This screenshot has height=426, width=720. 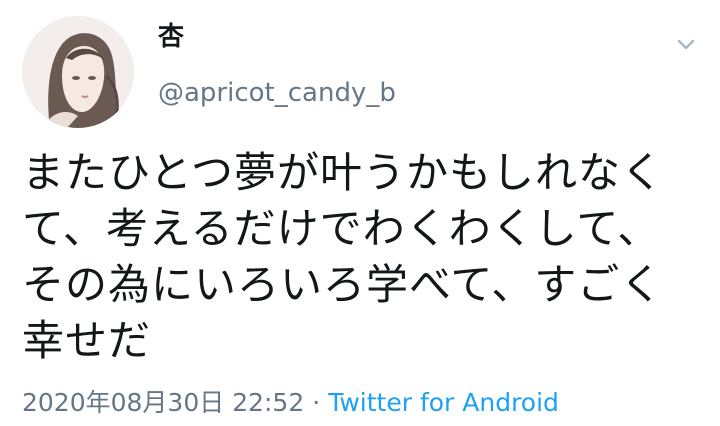 I want to click on source-link: Twitter for Android, so click(x=443, y=402).